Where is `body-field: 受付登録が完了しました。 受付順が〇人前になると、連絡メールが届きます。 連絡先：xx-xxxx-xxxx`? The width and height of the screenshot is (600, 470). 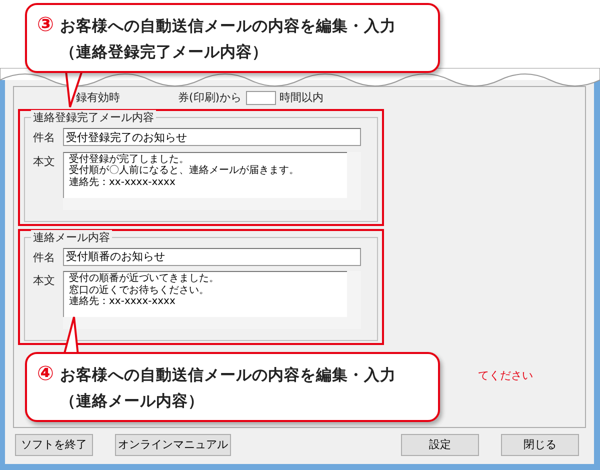
body-field: 受付登録が完了しました。 受付順が〇人前になると、連絡メールが届きます。 連絡先：xx-xxxx-xxxx is located at coordinates (205, 175).